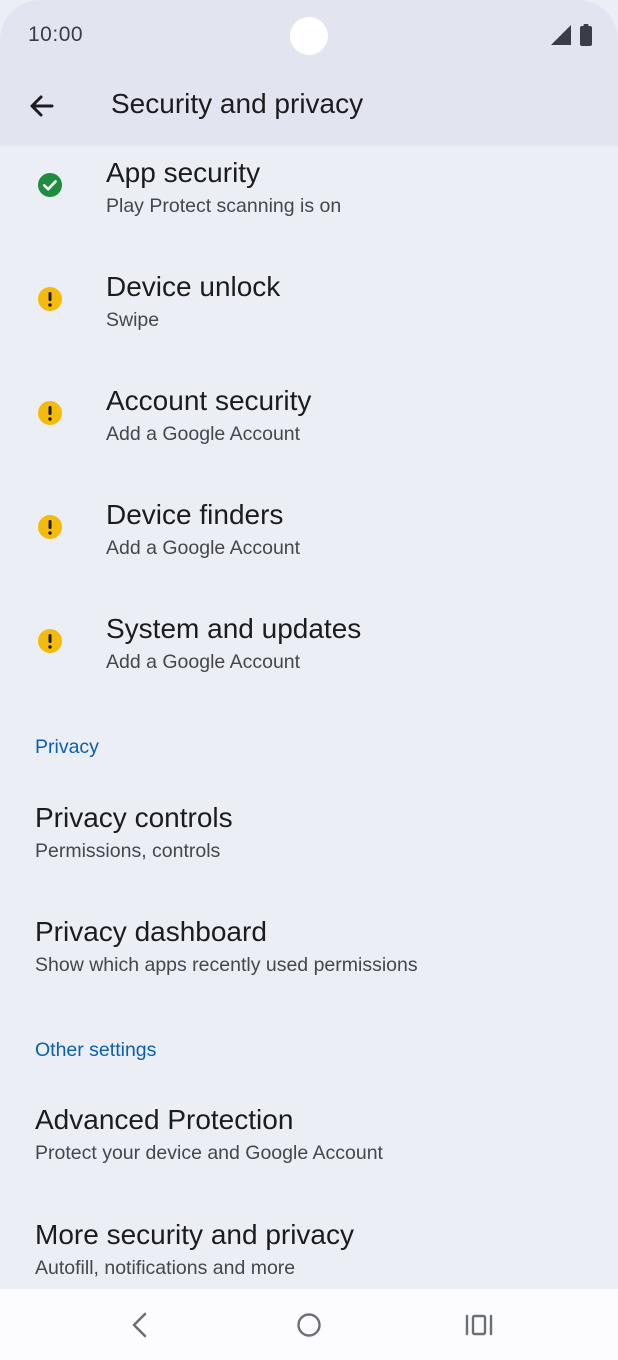  I want to click on system-updates-item: System and updates Add a Google Account, so click(309, 656).